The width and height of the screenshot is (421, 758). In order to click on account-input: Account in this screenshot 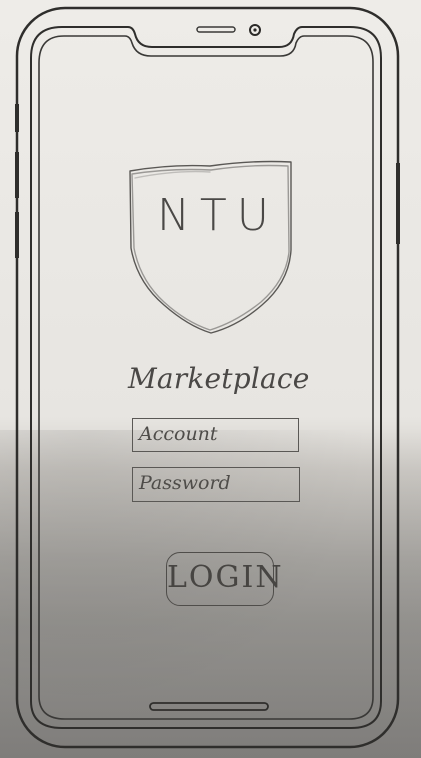, I will do `click(215, 435)`.